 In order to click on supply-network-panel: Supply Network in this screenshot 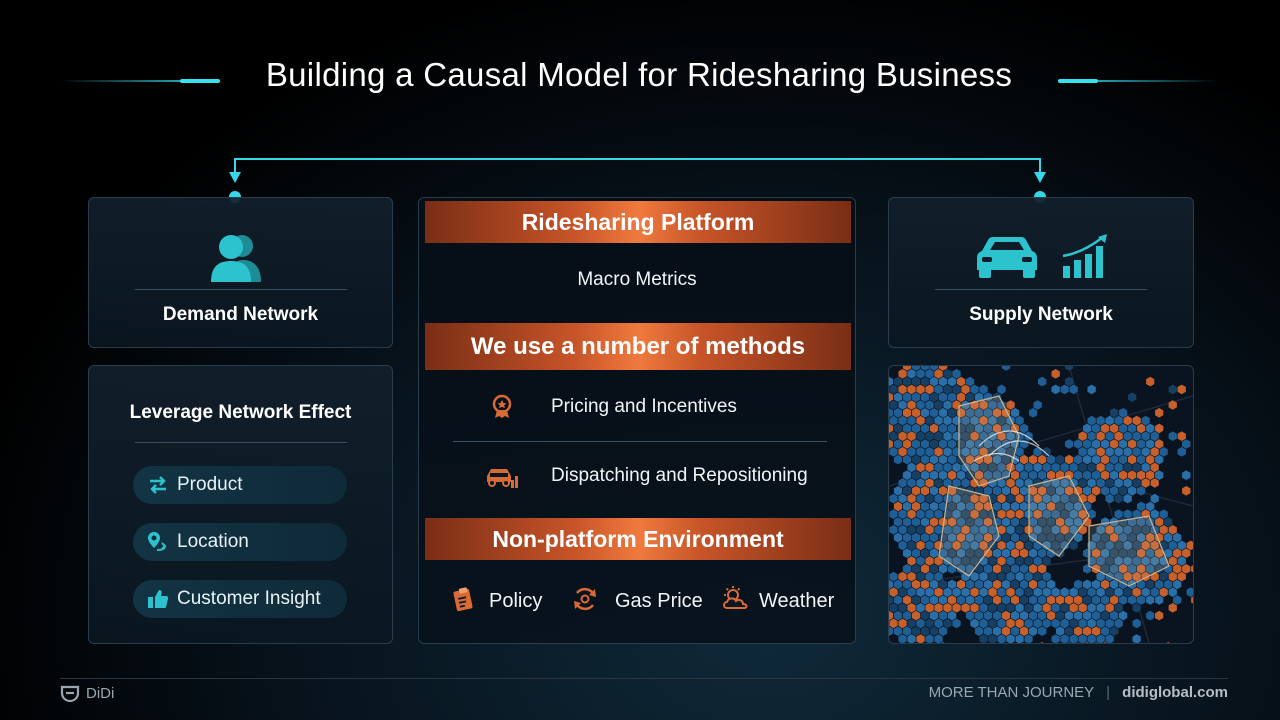, I will do `click(1041, 272)`.